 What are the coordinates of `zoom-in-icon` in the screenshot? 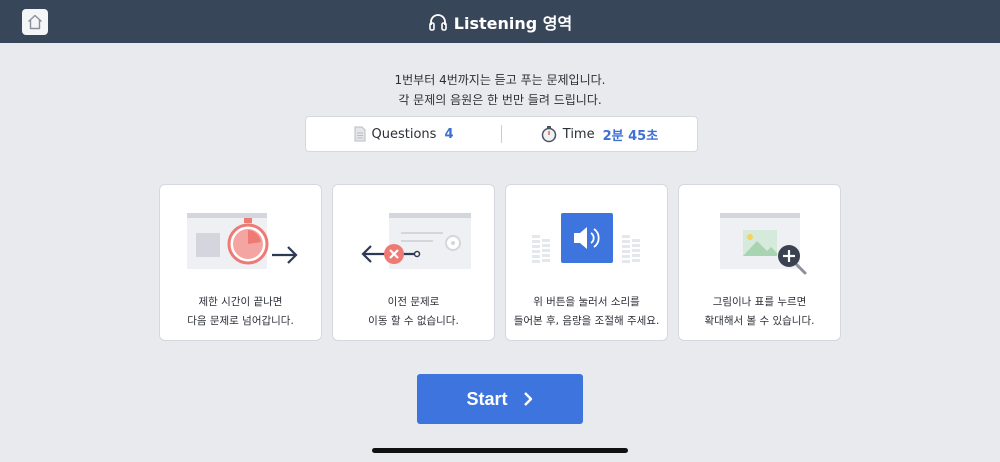 It's located at (759, 239).